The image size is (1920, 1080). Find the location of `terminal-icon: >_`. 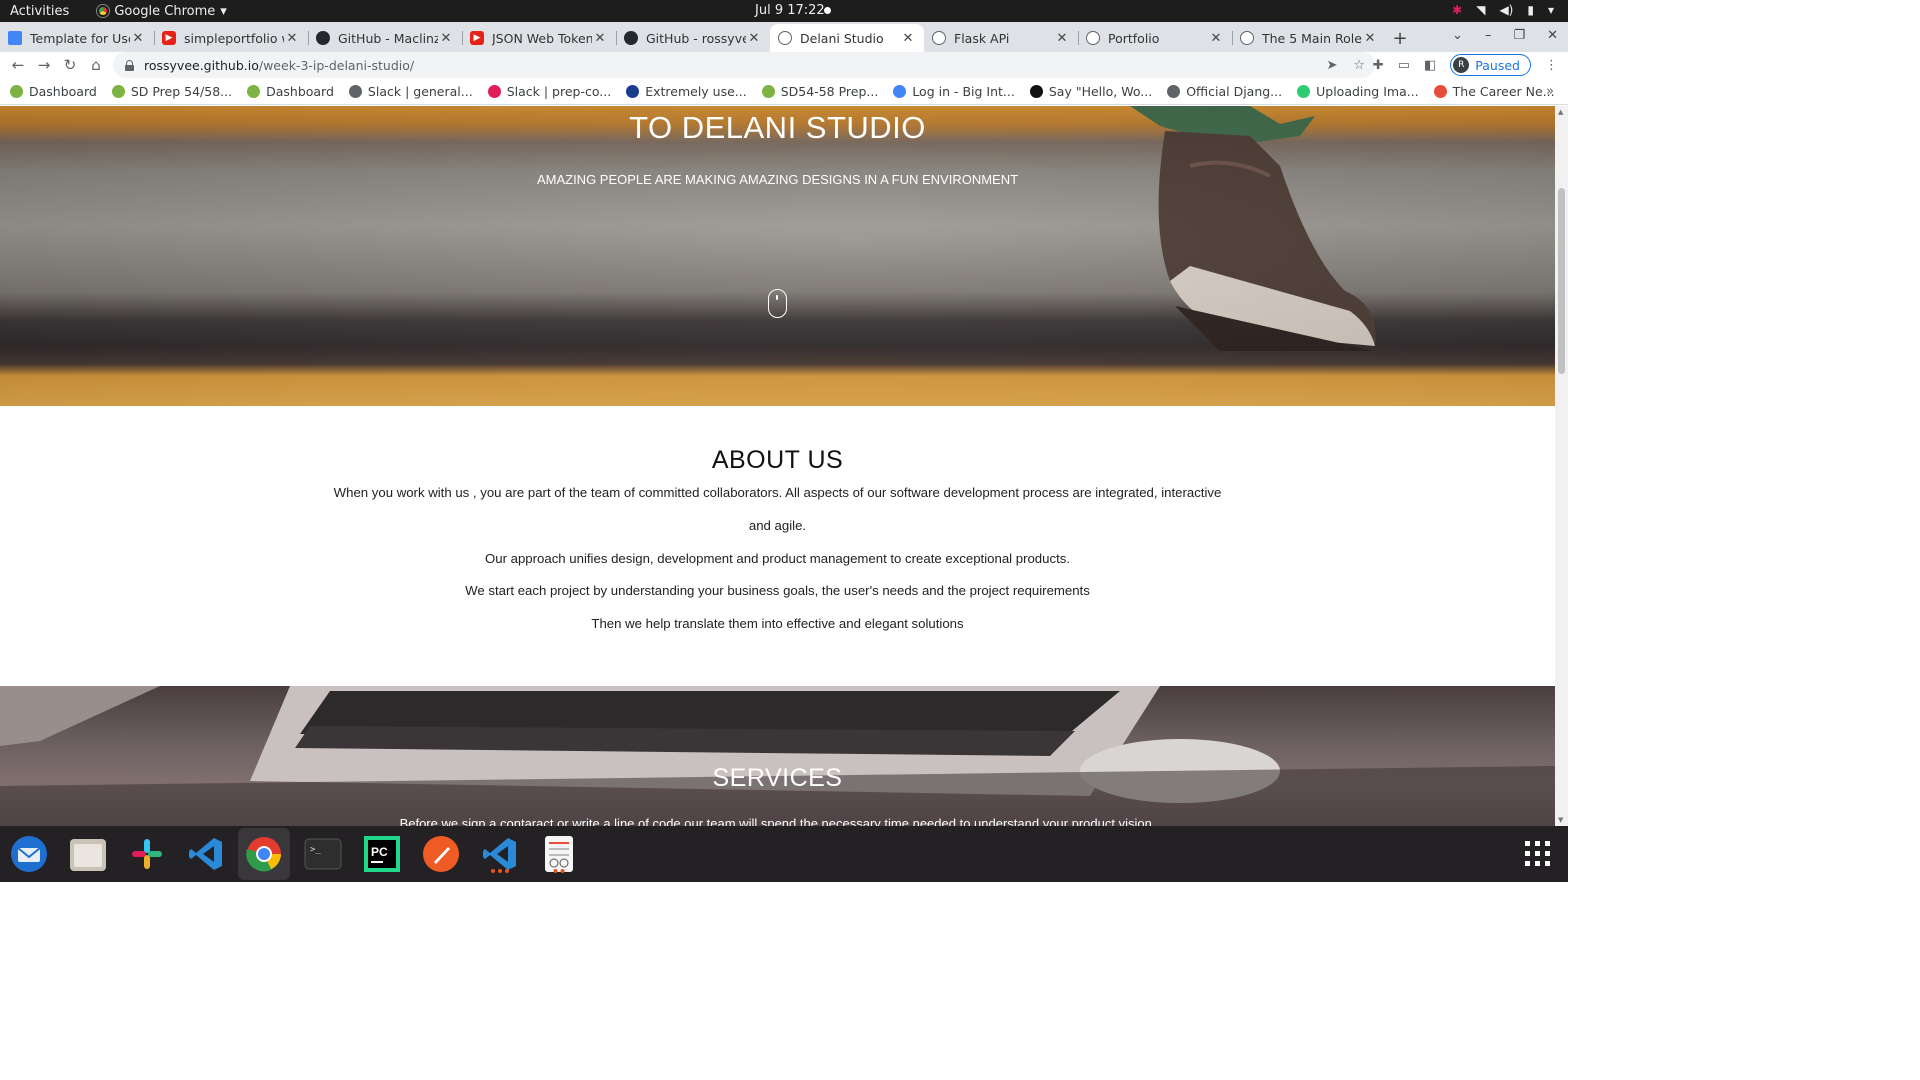

terminal-icon: >_ is located at coordinates (323, 854).